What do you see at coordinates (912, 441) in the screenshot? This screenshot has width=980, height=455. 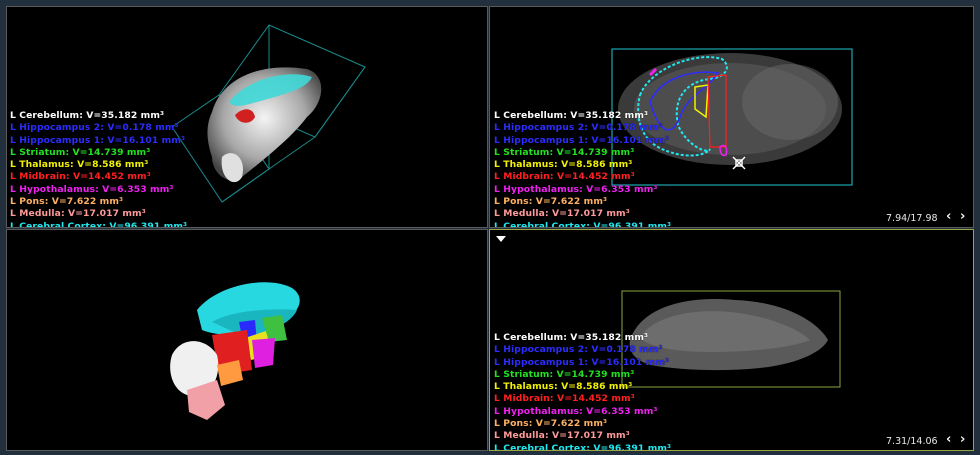 I see `slice-indicator: 7.31/14.06` at bounding box center [912, 441].